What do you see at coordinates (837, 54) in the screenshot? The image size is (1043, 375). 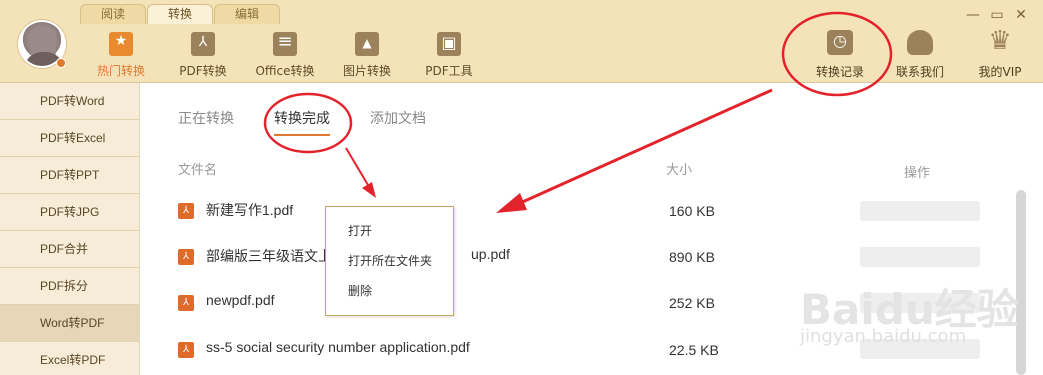 I see `highlight-circle-history` at bounding box center [837, 54].